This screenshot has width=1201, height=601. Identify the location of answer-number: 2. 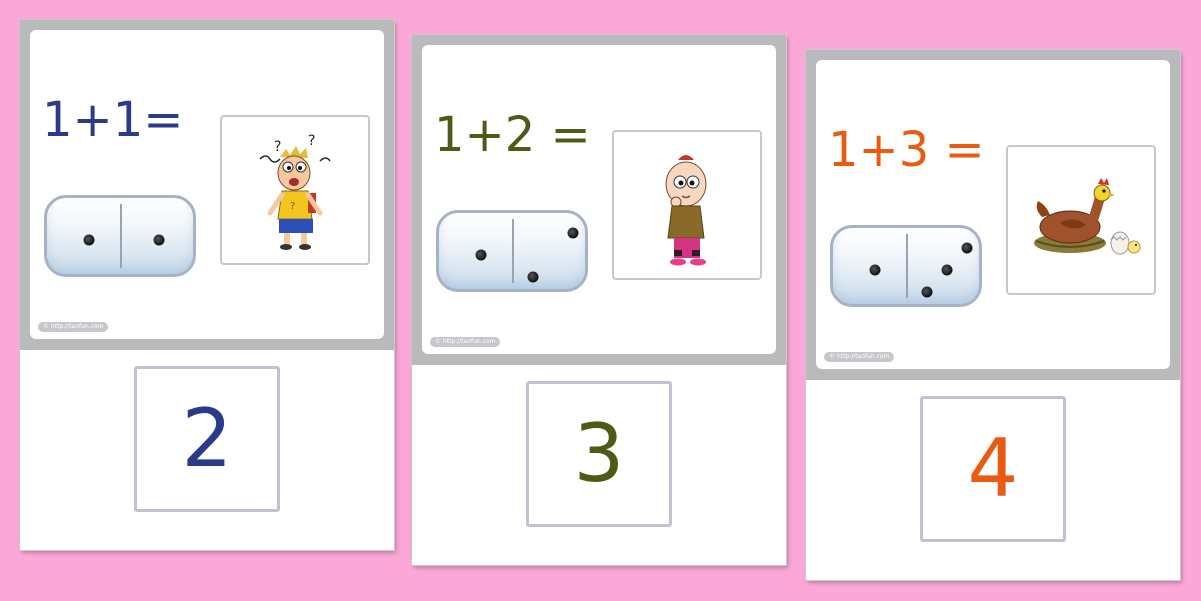
(207, 438).